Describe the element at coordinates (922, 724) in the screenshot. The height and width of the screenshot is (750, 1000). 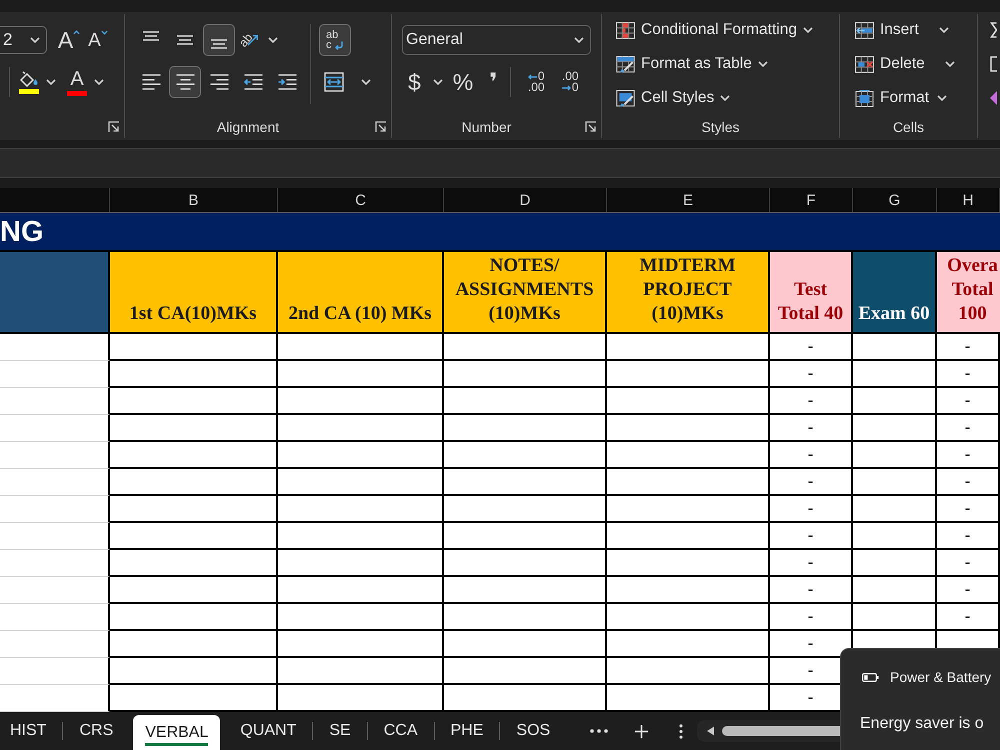
I see `notification-message: Energy saver is o` at that location.